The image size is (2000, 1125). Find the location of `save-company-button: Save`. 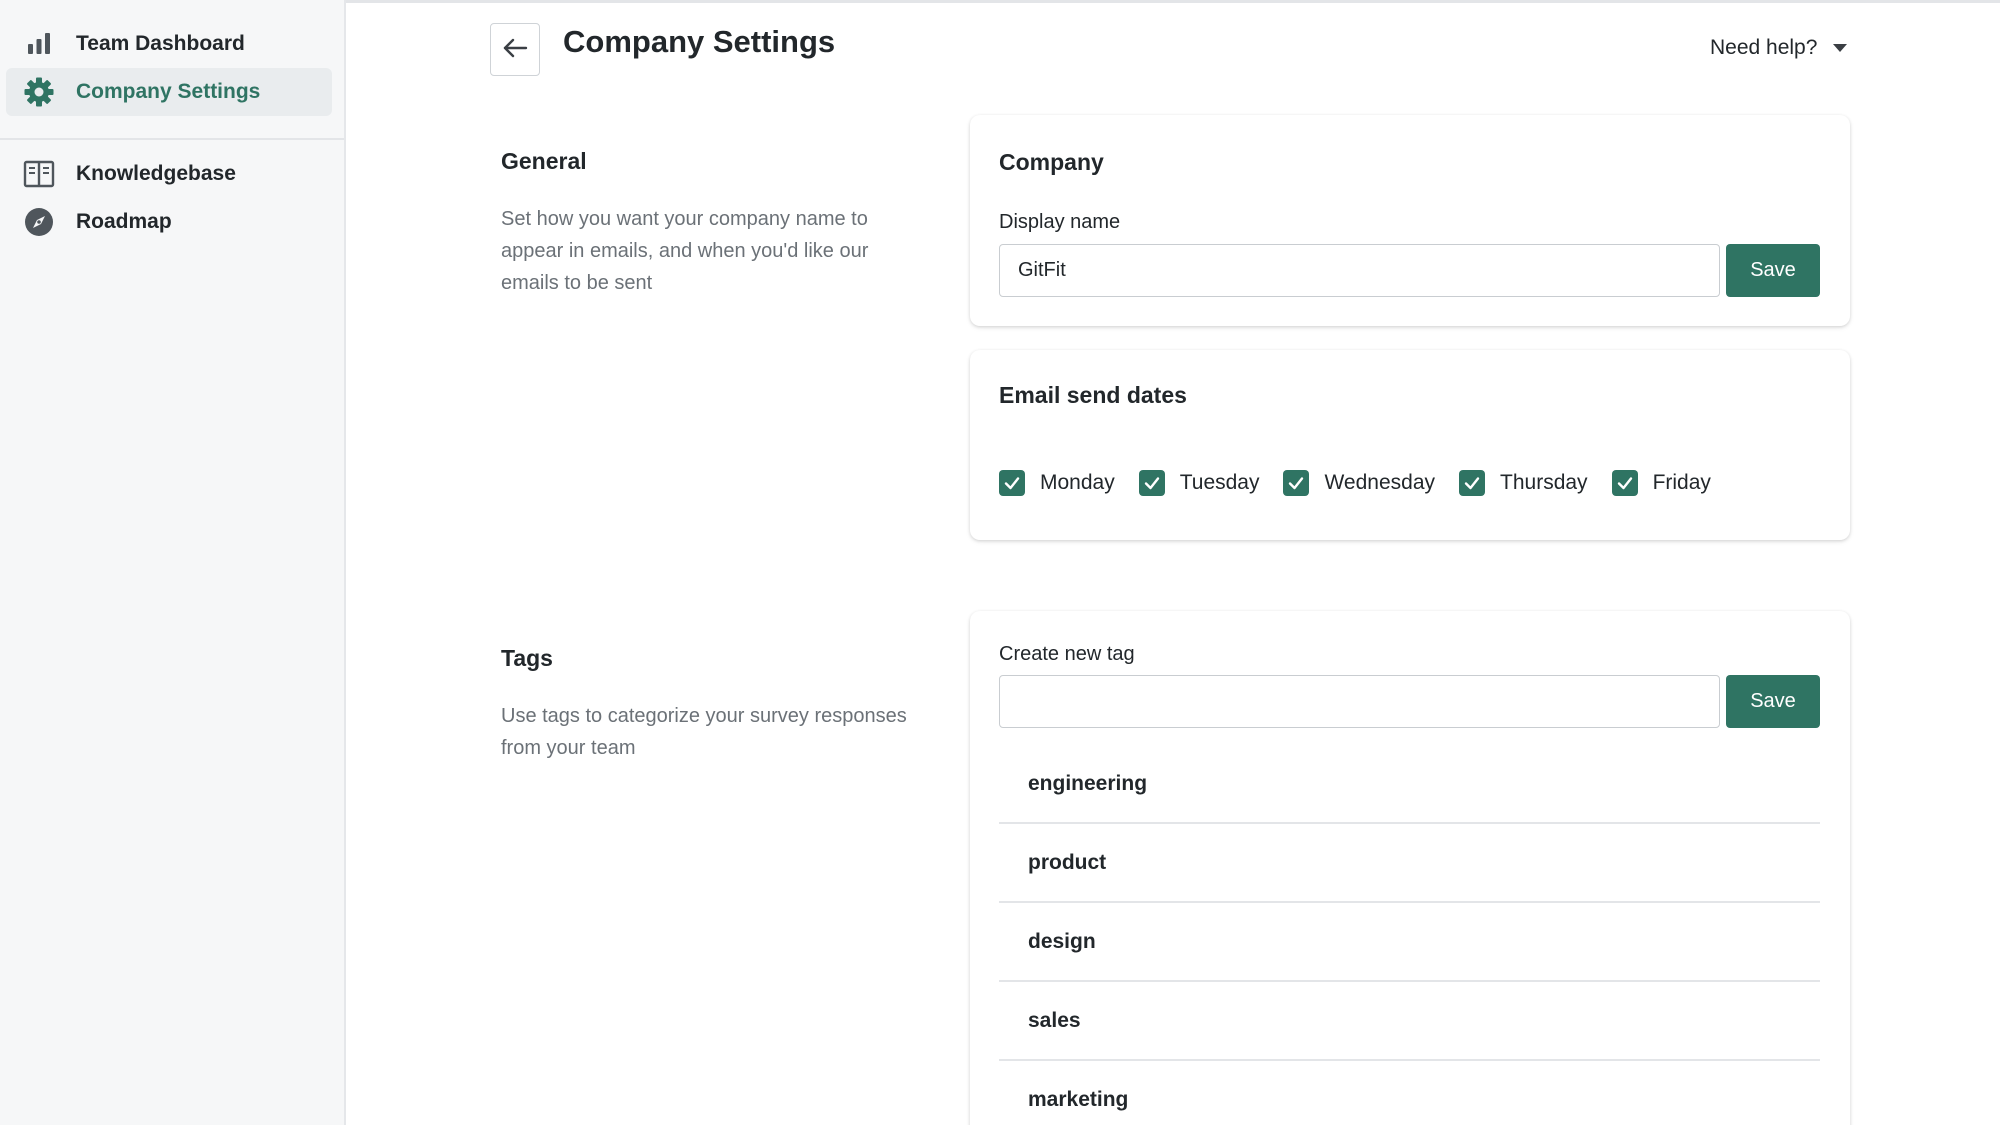

save-company-button: Save is located at coordinates (1773, 270).